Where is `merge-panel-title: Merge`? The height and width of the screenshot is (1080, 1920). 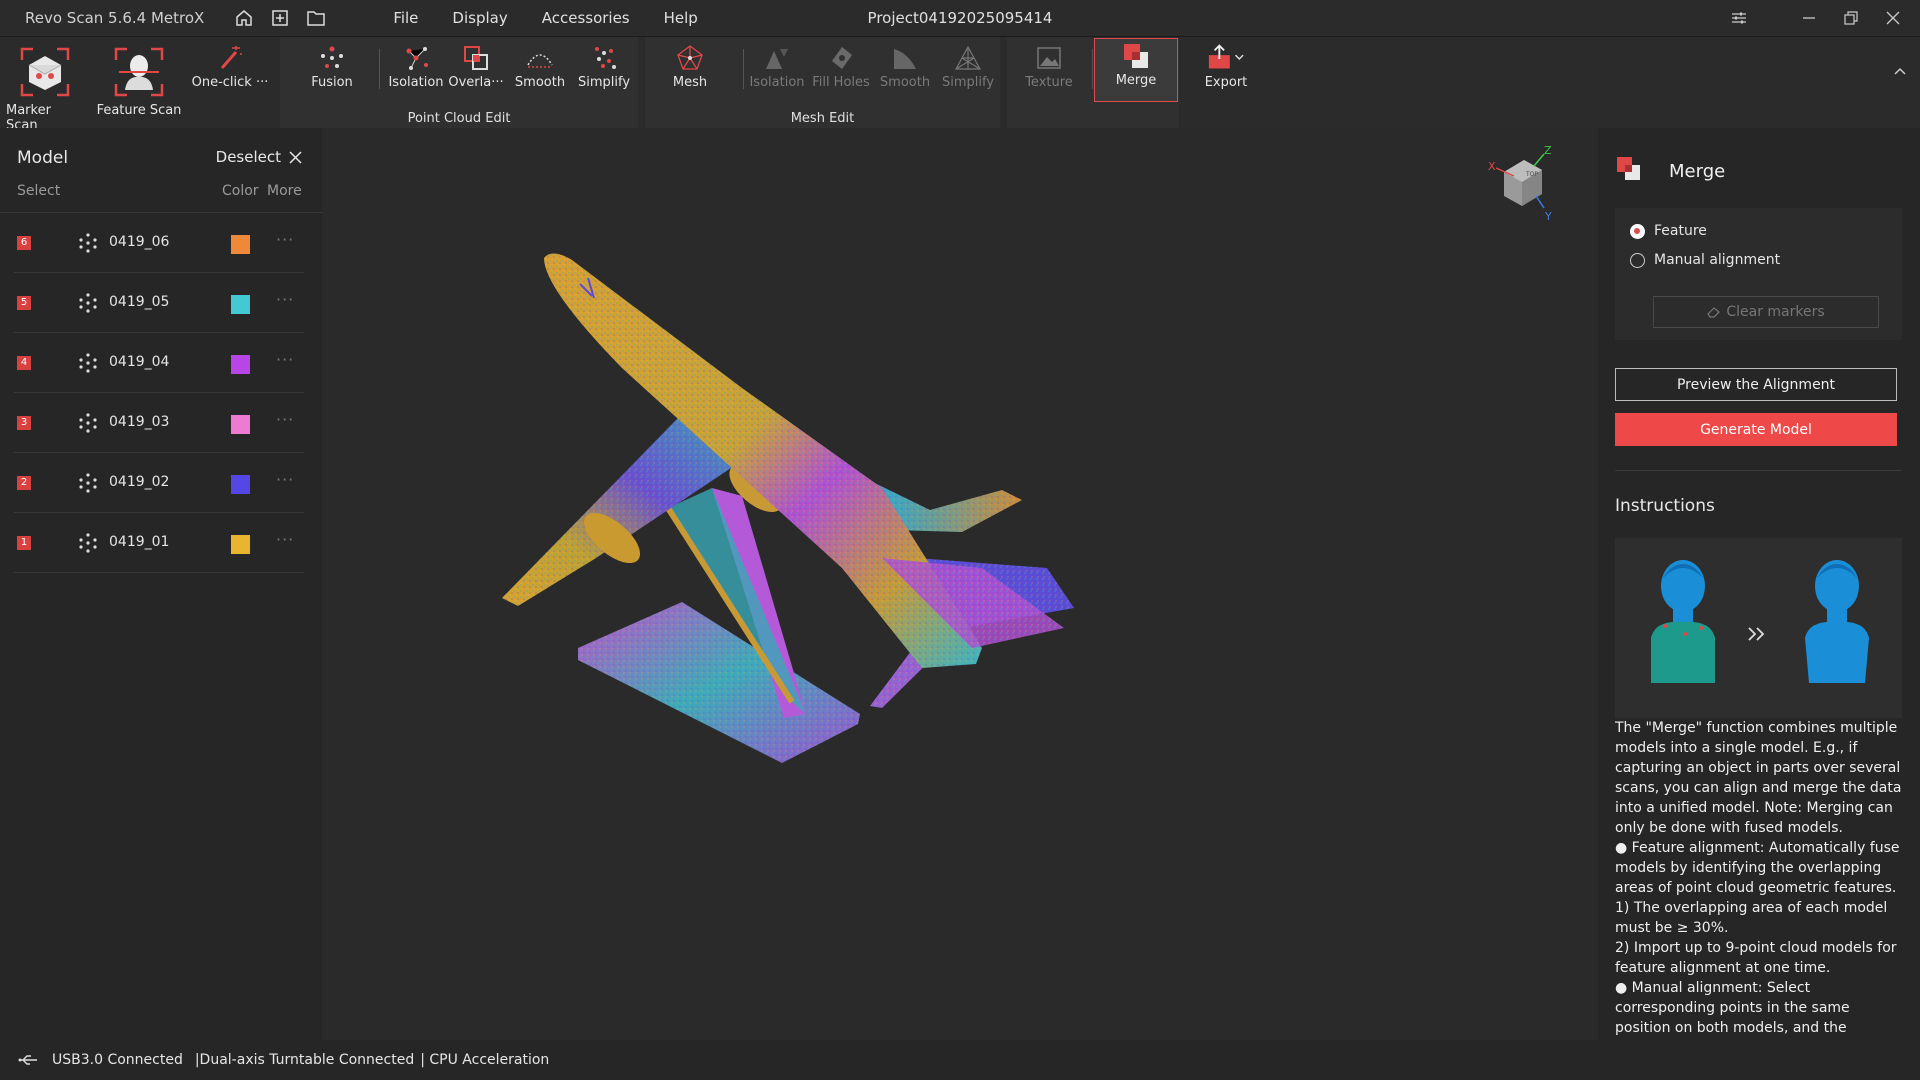
merge-panel-title: Merge is located at coordinates (1697, 171).